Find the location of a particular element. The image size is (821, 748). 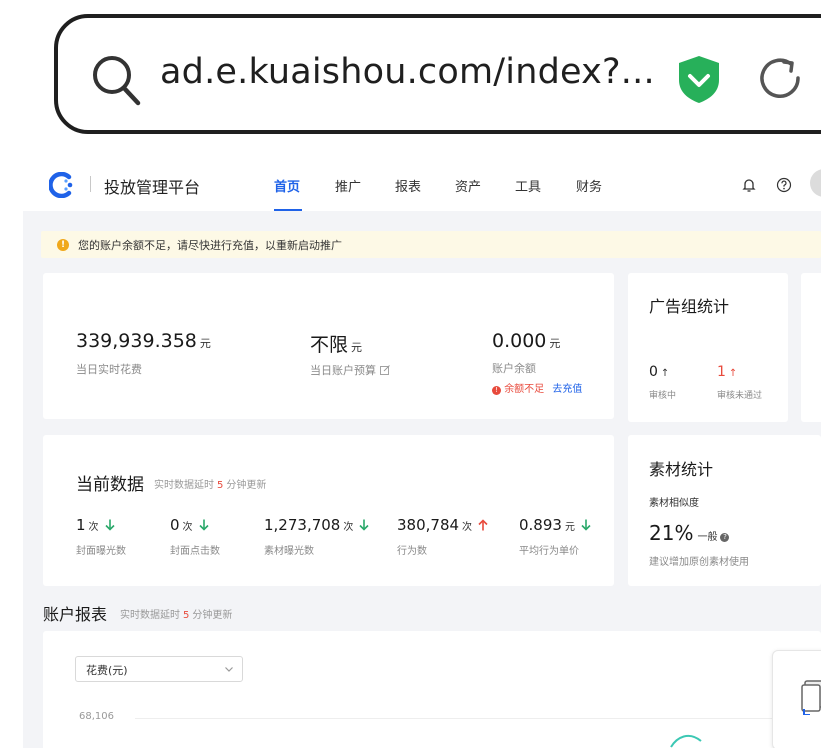

chevron-down-icon is located at coordinates (229, 669).